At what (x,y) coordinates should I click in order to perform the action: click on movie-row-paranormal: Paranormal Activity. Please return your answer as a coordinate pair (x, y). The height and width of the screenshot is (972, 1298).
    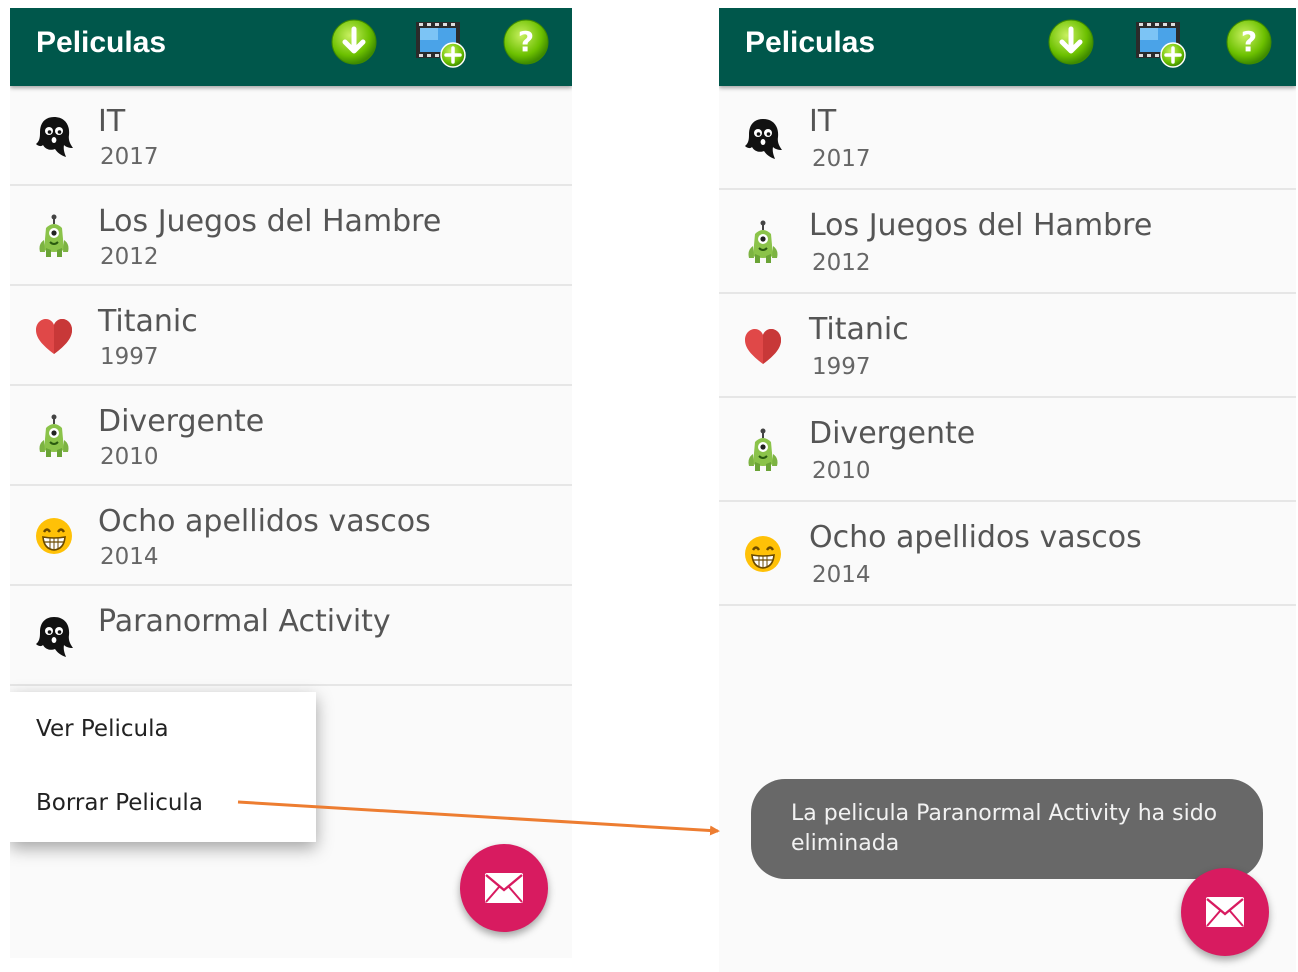
    Looking at the image, I should click on (291, 636).